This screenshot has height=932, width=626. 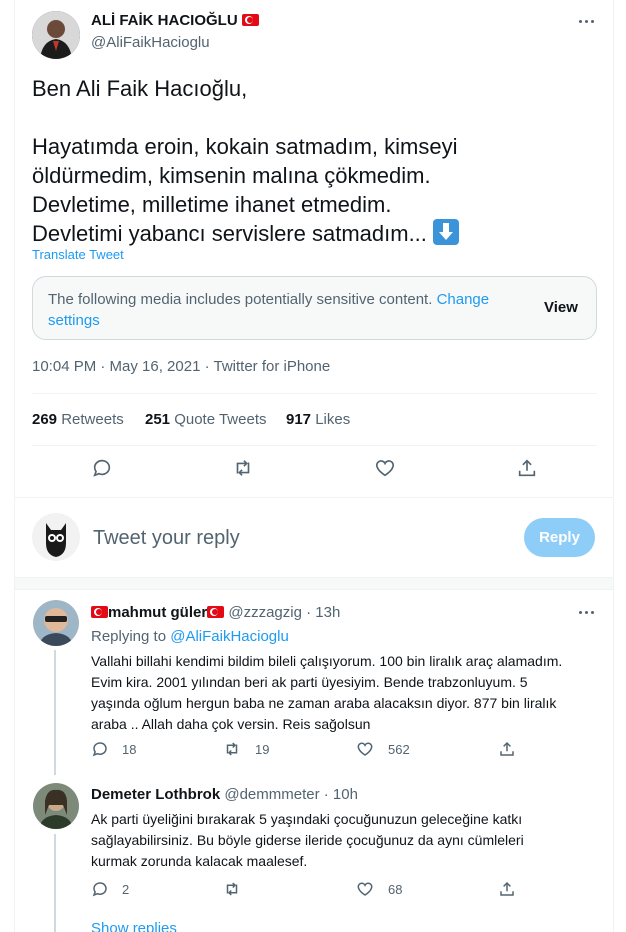 I want to click on user-avatar, so click(x=56, y=537).